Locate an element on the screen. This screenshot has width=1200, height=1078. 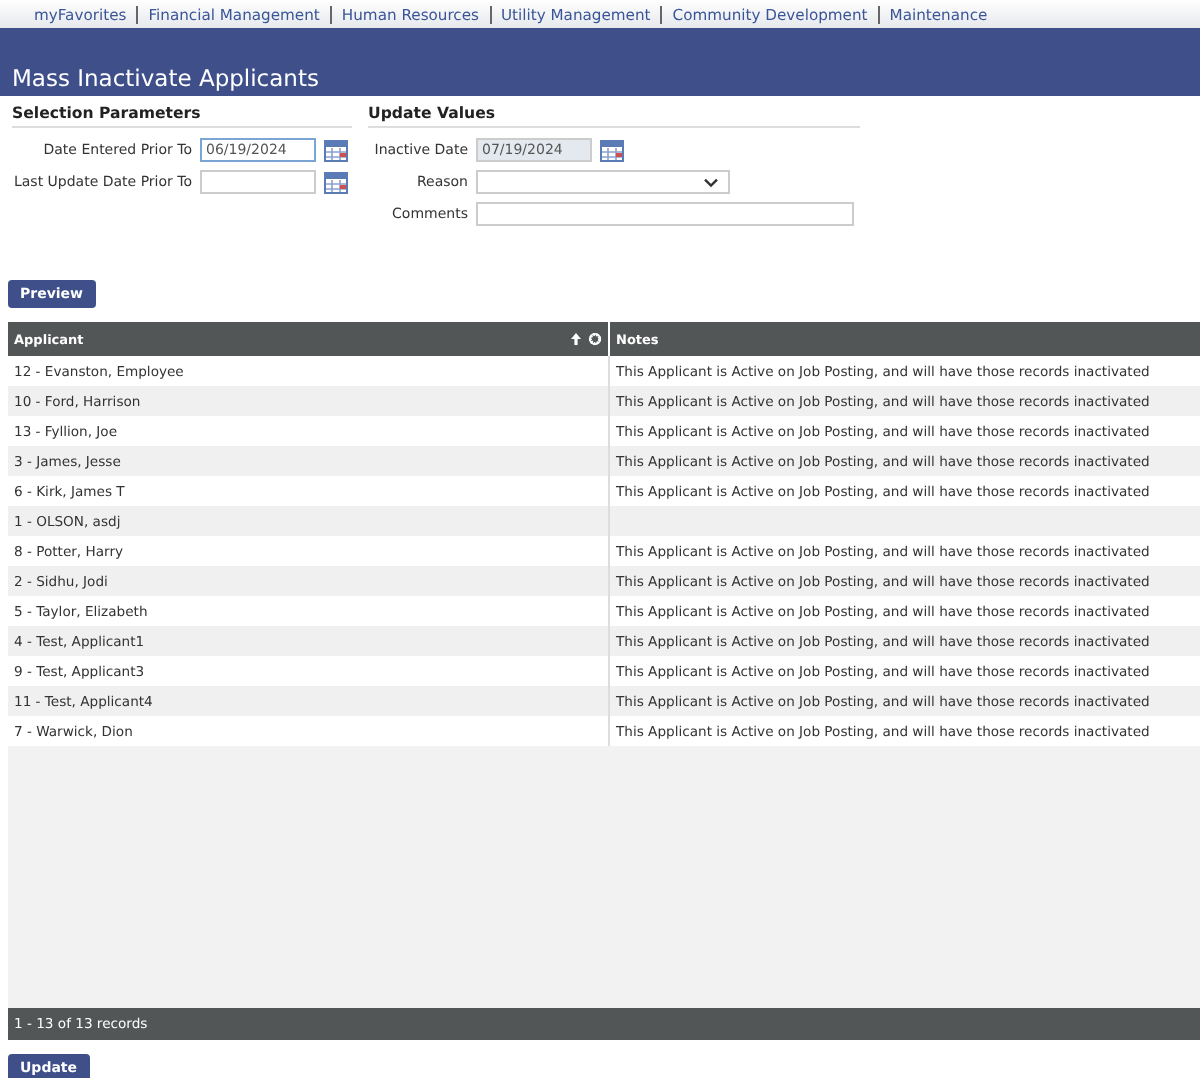
comments-field is located at coordinates (665, 214).